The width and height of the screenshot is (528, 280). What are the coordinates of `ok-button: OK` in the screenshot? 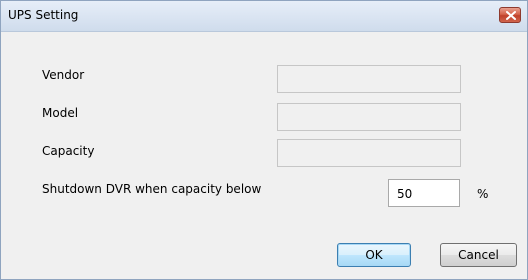 It's located at (374, 255).